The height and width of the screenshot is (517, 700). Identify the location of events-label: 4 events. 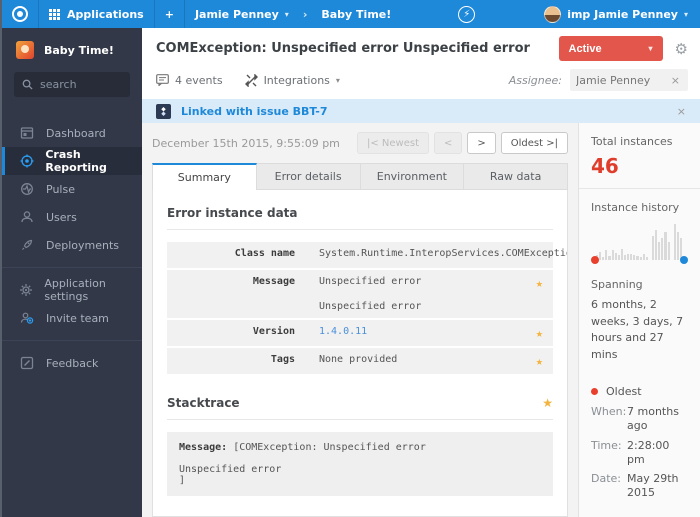
(199, 80).